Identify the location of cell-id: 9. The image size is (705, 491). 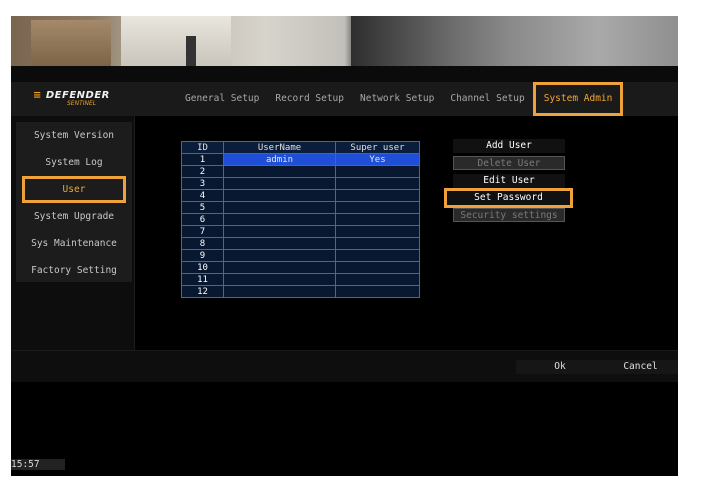
(202, 255).